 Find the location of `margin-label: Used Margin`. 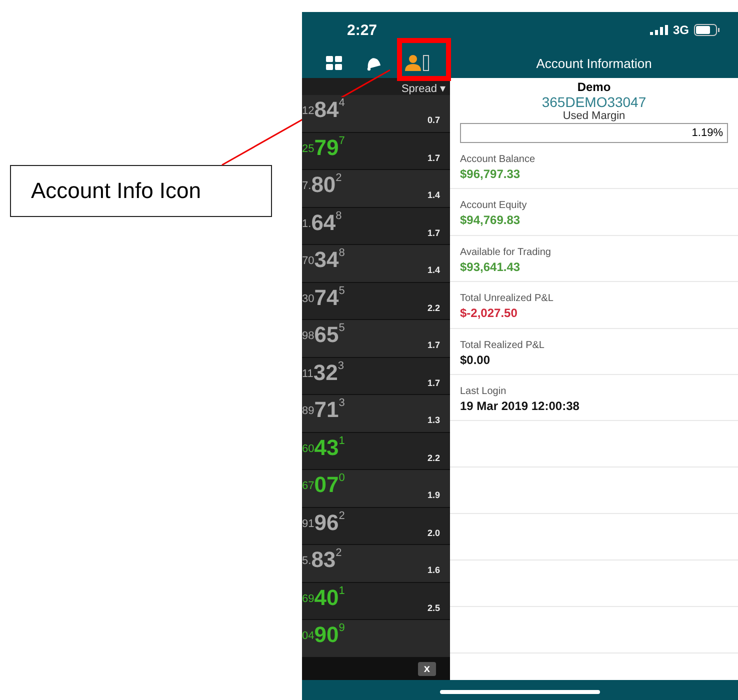

margin-label: Used Margin is located at coordinates (594, 116).